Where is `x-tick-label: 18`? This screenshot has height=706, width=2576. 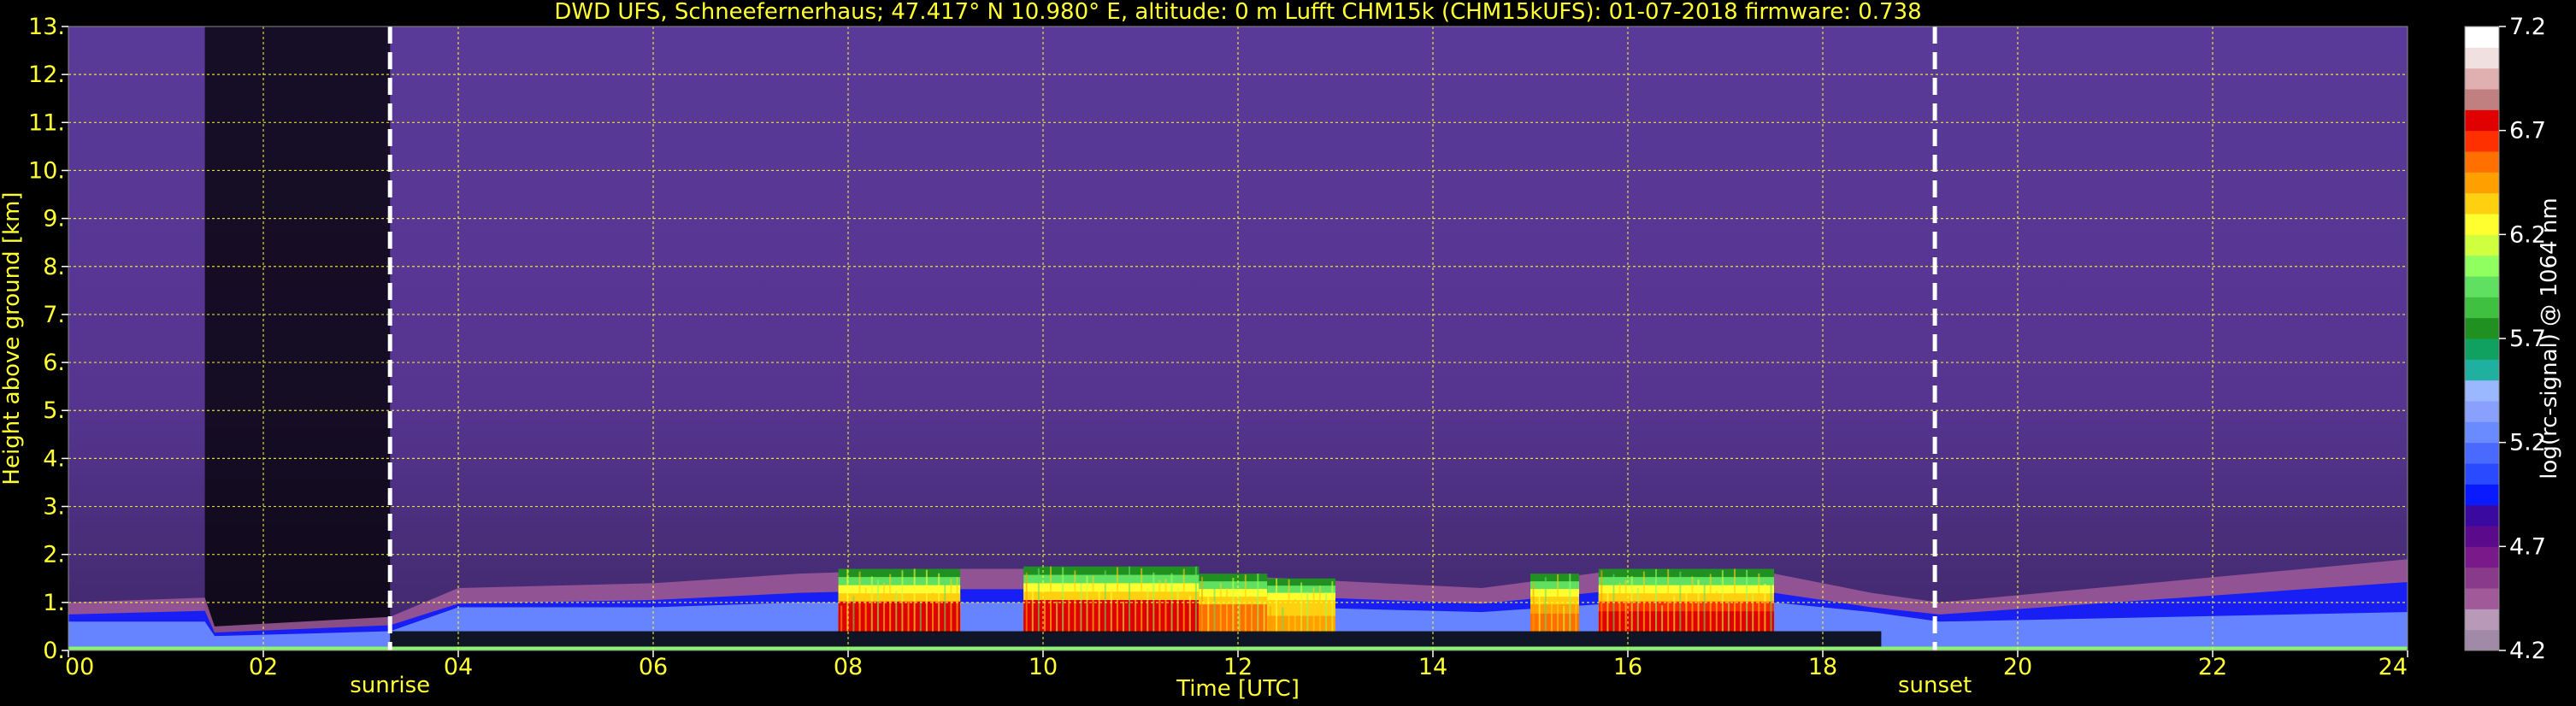
x-tick-label: 18 is located at coordinates (1823, 667).